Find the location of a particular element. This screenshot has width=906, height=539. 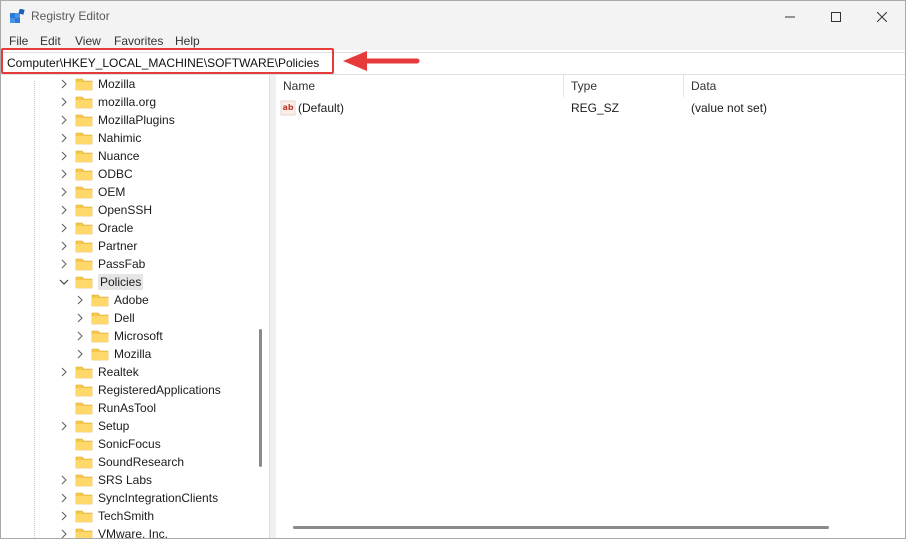

tree-item: Partner is located at coordinates (98, 246).